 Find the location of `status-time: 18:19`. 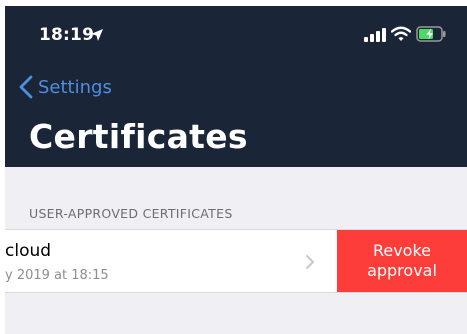

status-time: 18:19 is located at coordinates (67, 35).